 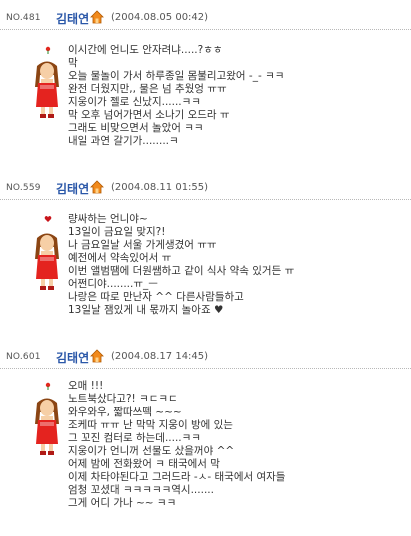 I want to click on message-line: 예전에서 약속있어서 ㅠ, so click(x=120, y=258).